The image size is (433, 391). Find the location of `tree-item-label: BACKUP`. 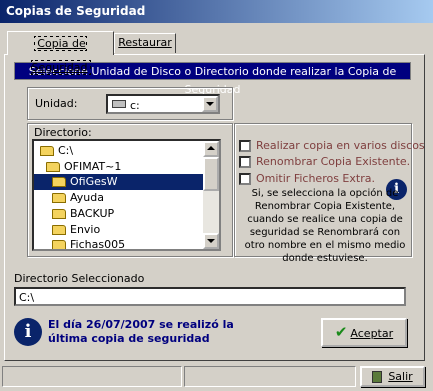

tree-item-label: BACKUP is located at coordinates (92, 213).